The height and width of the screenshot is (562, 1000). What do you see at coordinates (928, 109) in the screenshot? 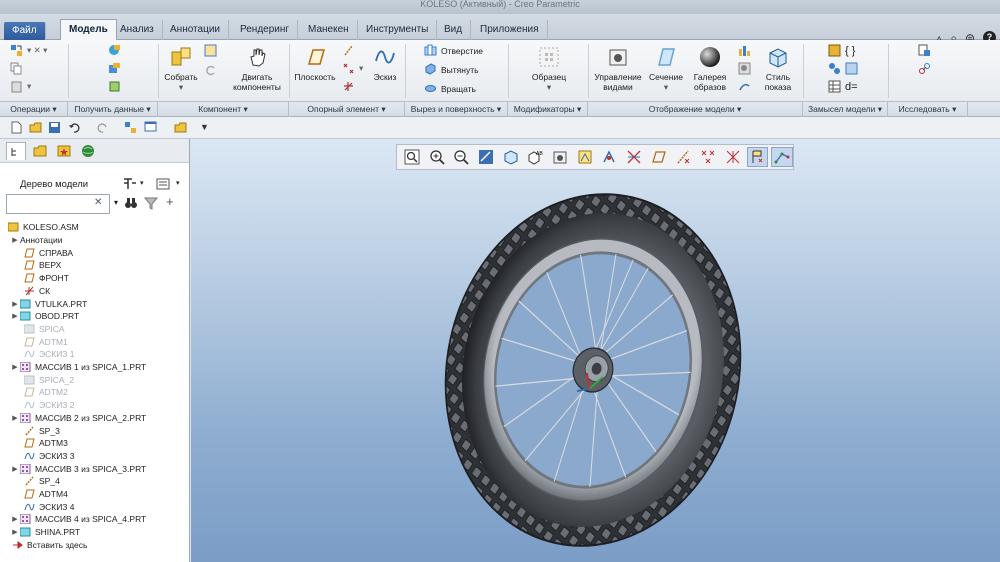
I see `group-investigate: Исследовать ▾` at bounding box center [928, 109].